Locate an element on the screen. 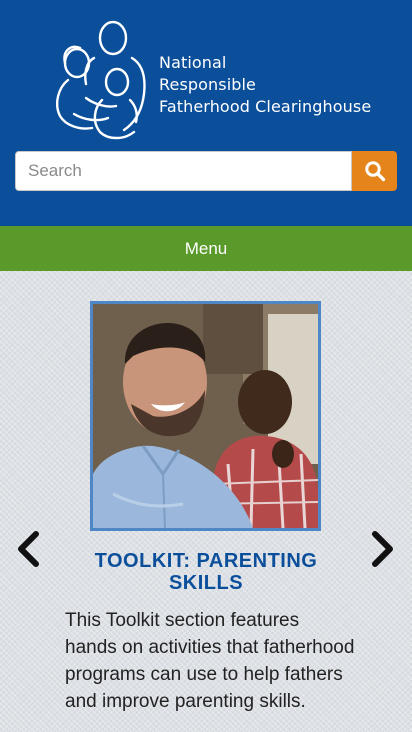 The width and height of the screenshot is (412, 732). chevron-right-icon is located at coordinates (382, 549).